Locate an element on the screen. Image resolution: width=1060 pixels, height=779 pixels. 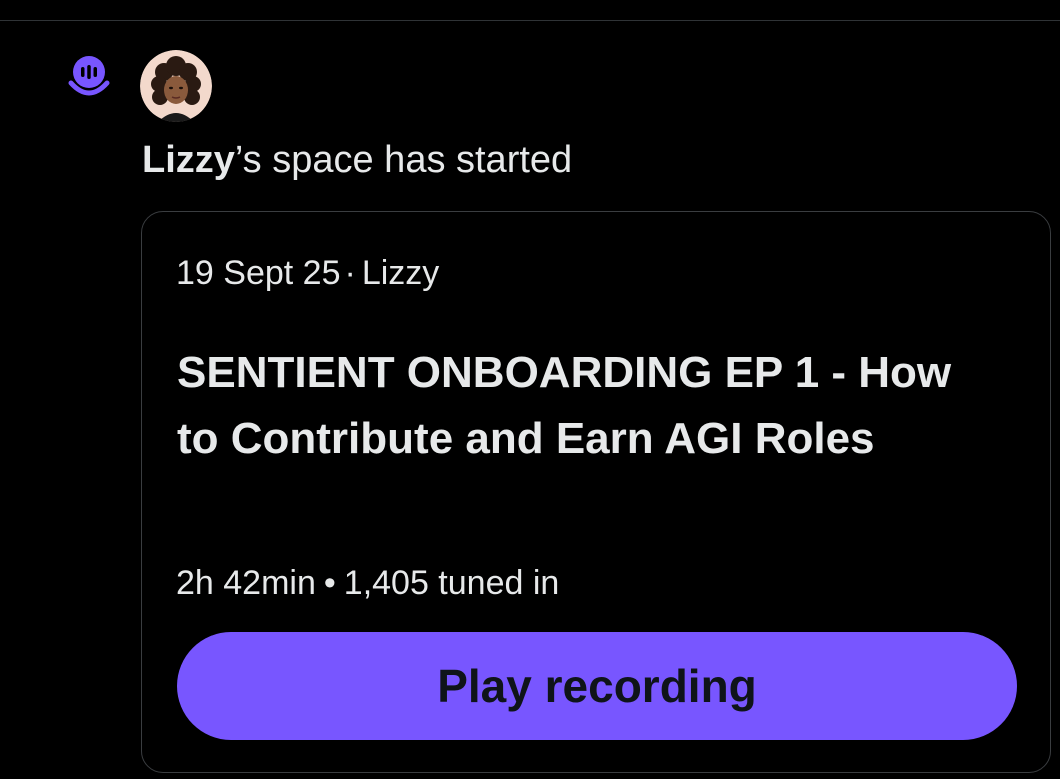
headline-text: ’s space has started is located at coordinates (403, 160).